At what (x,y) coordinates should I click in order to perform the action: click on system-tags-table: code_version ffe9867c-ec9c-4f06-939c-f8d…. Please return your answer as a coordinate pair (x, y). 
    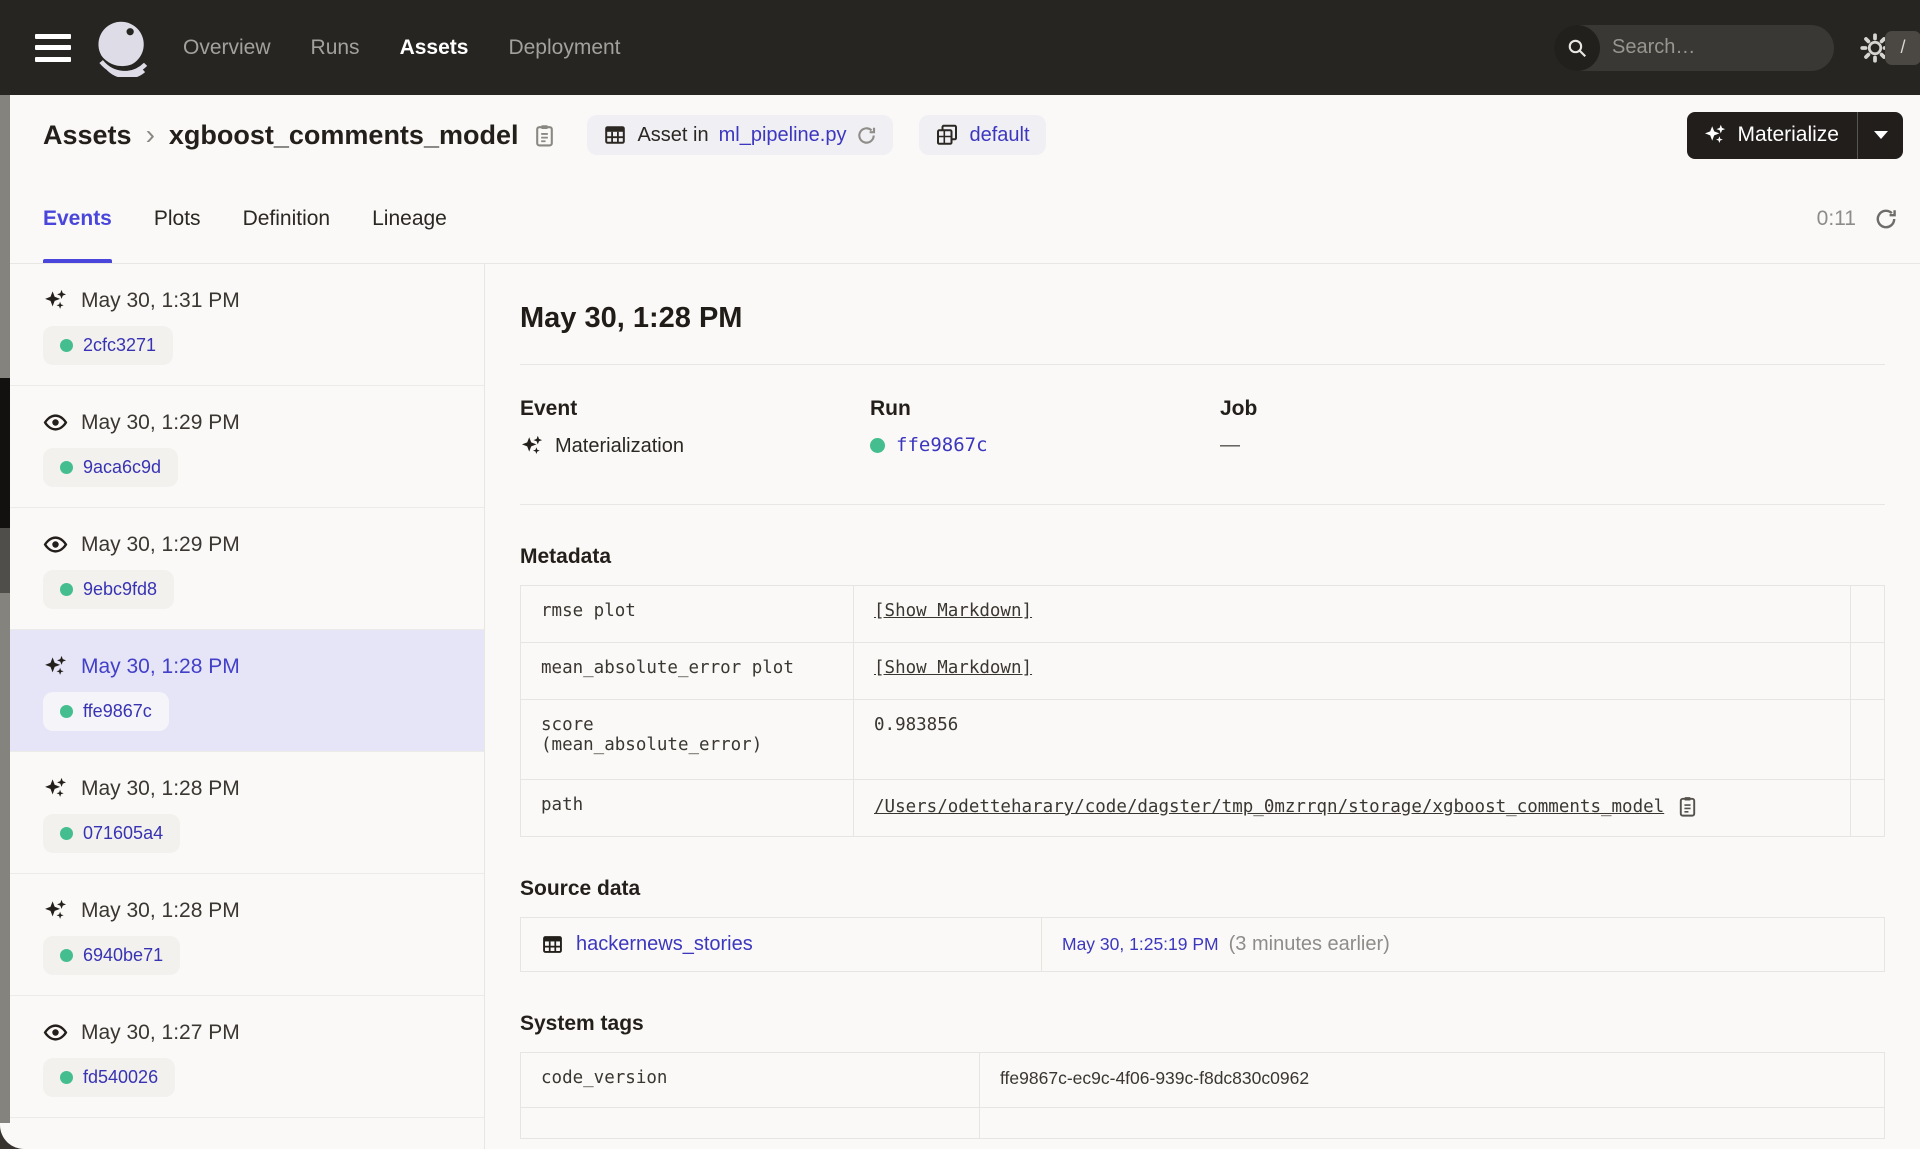
    Looking at the image, I should click on (1202, 1095).